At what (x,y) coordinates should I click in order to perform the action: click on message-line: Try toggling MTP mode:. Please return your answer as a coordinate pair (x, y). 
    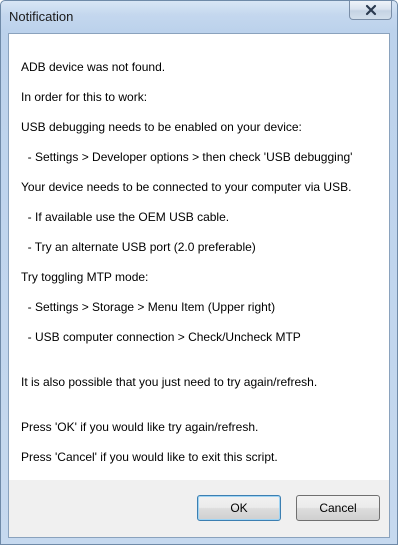
    Looking at the image, I should click on (85, 277).